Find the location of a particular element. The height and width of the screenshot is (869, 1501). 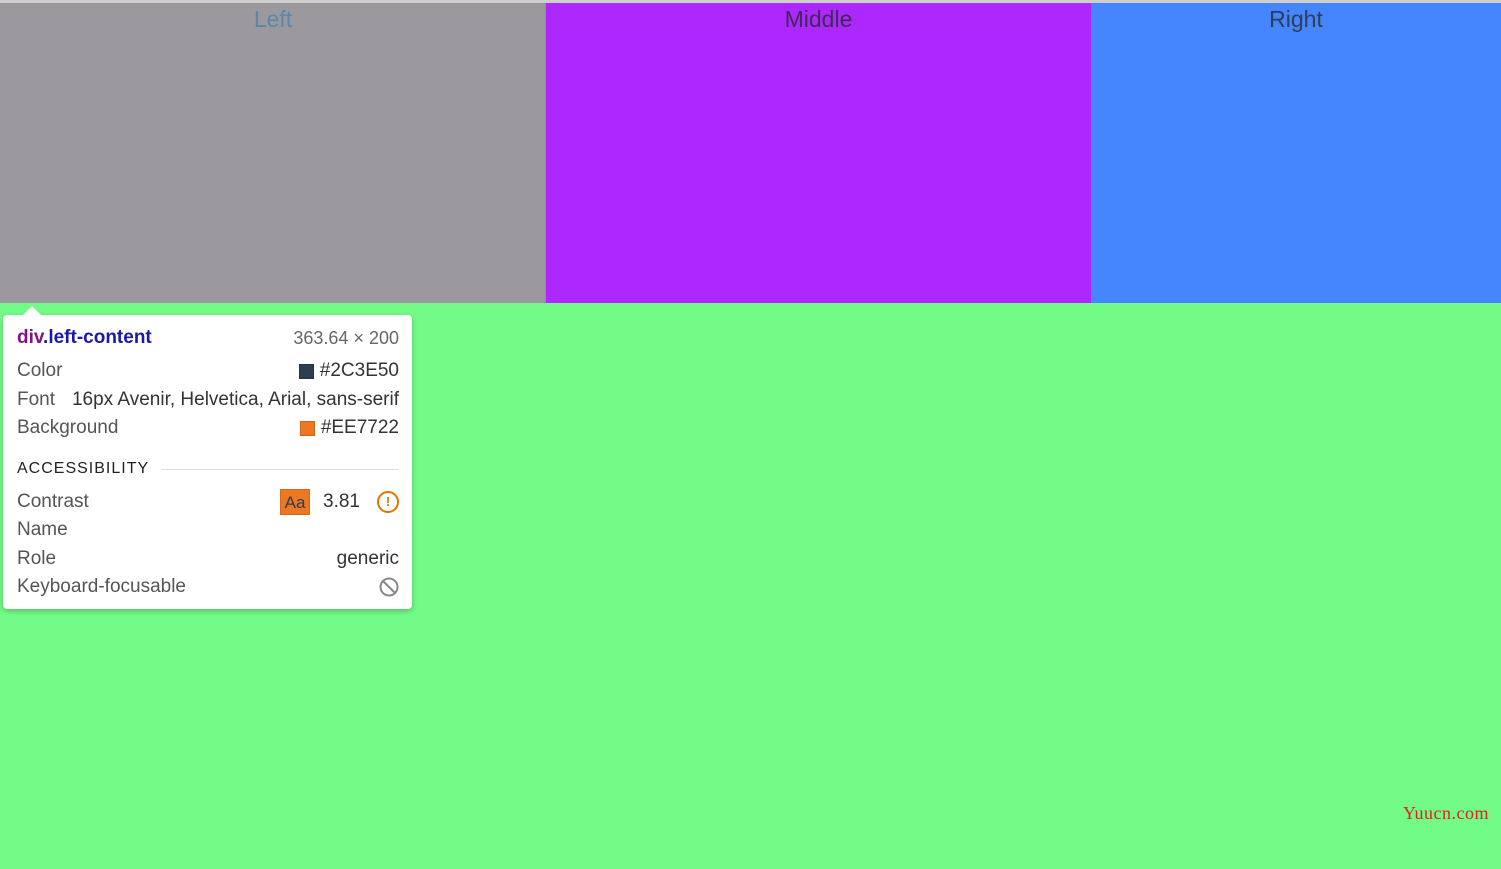

warning-icon: ! is located at coordinates (388, 502).